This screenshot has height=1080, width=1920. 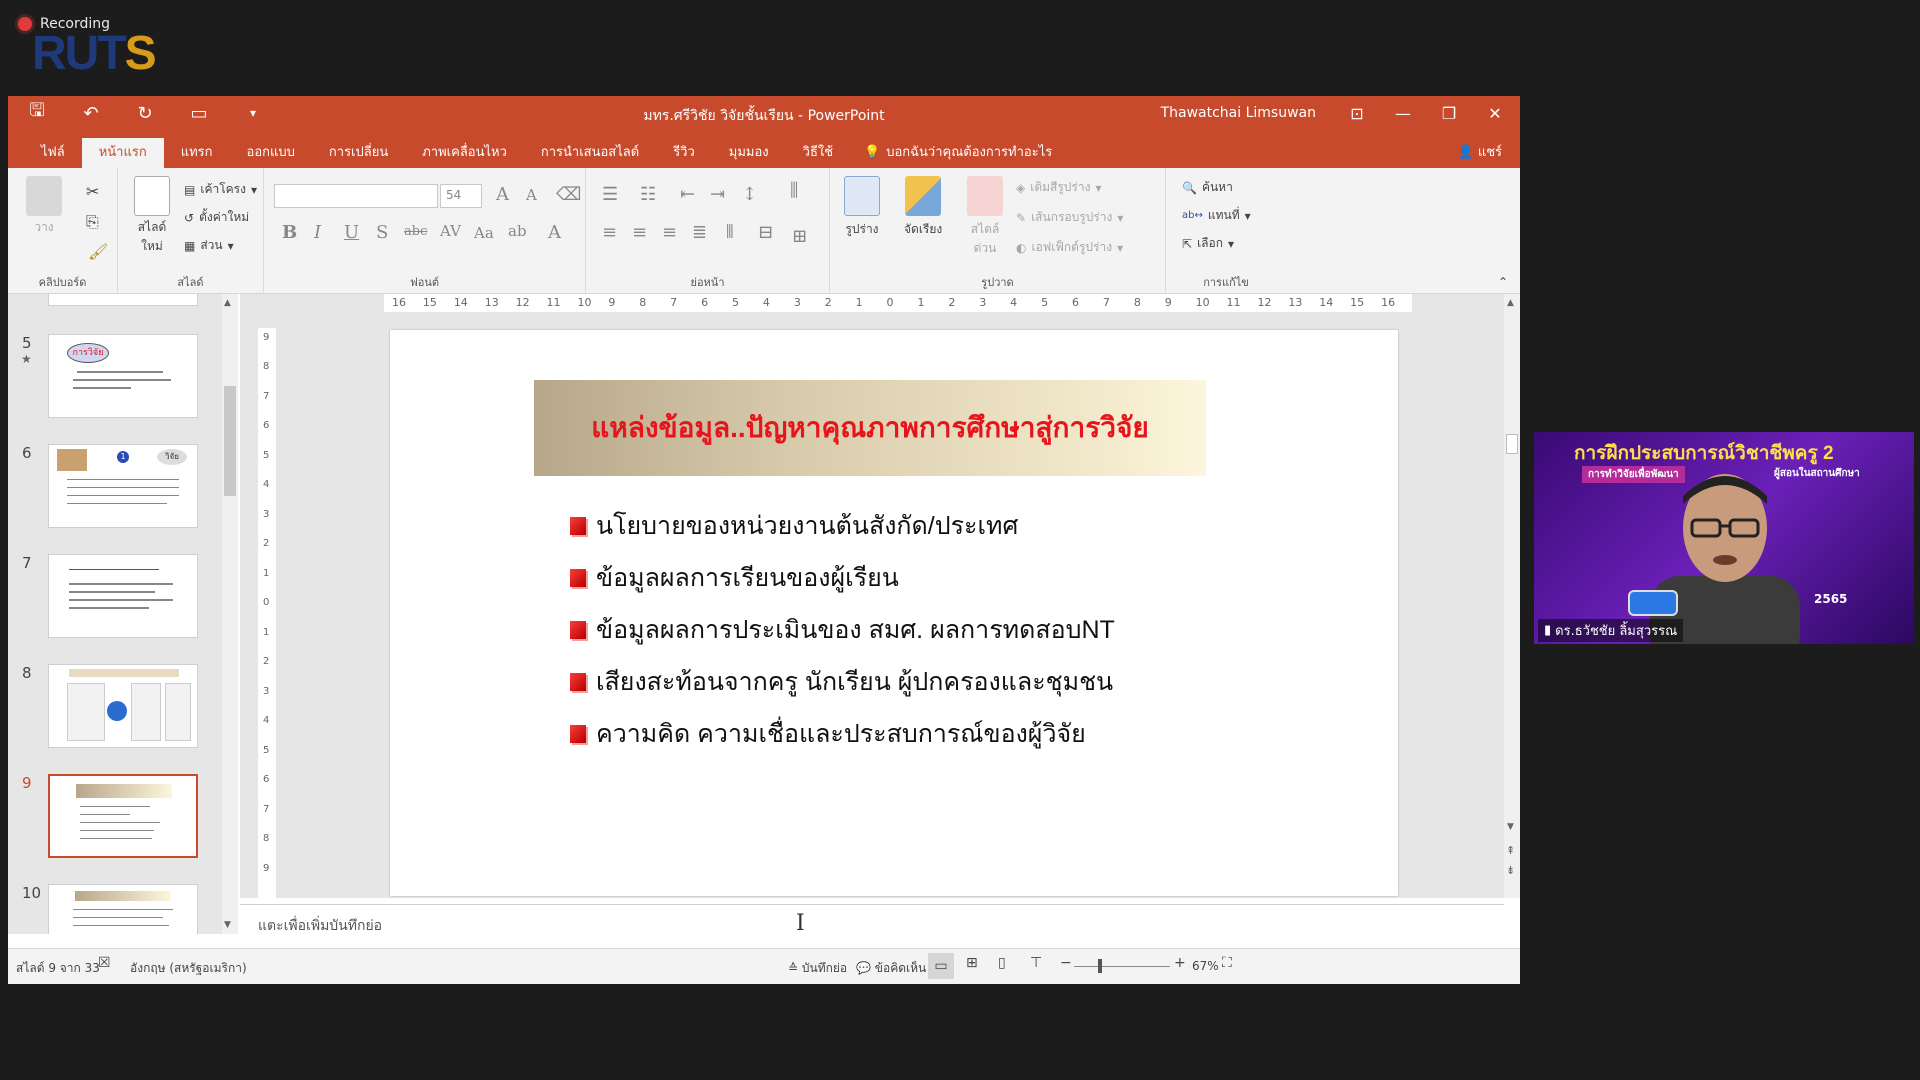 What do you see at coordinates (1495, 113) in the screenshot?
I see `close-button: ✕` at bounding box center [1495, 113].